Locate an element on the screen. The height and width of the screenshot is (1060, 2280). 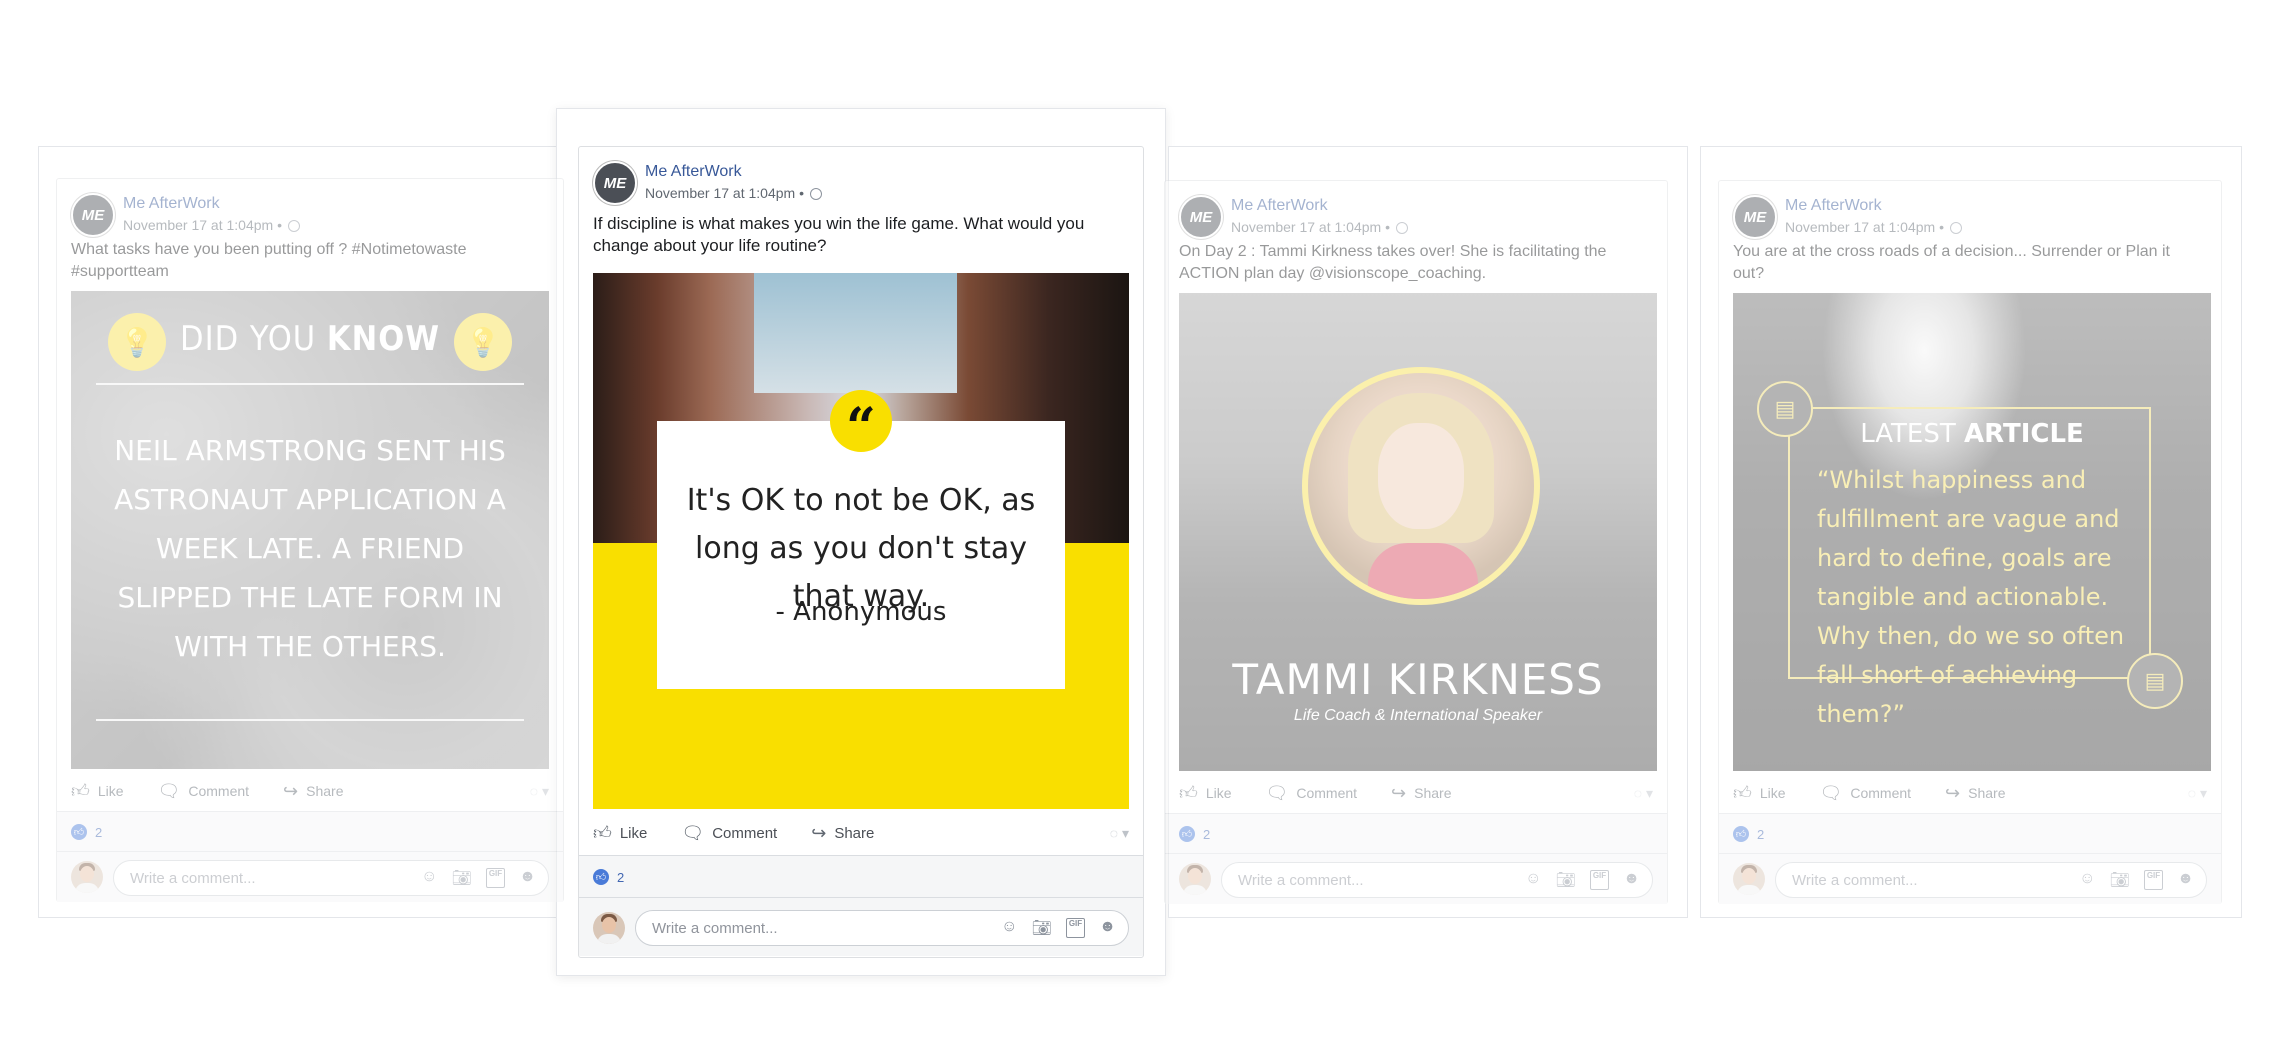
speaker-name: TAMMI KIRKNESS is located at coordinates (1418, 679).